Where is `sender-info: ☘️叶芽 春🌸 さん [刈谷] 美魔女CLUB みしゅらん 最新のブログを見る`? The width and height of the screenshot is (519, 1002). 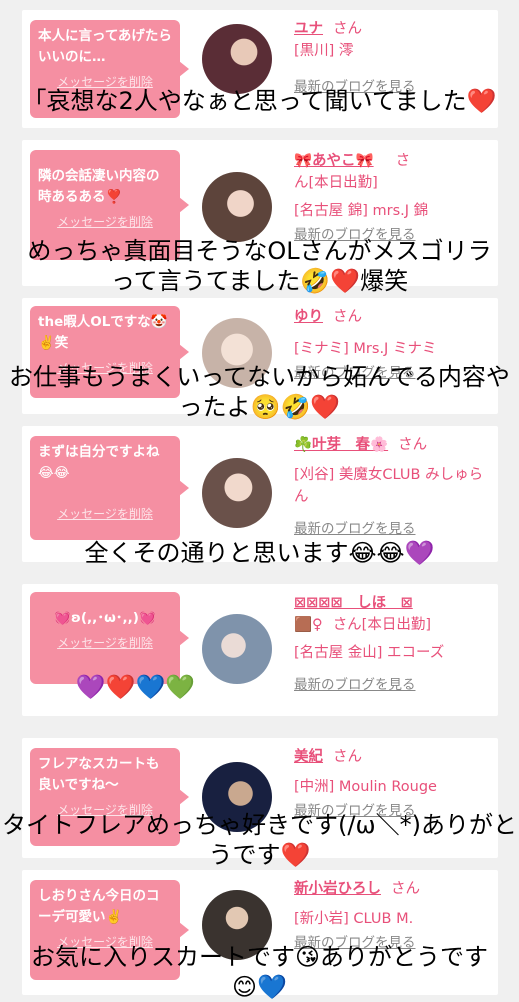 sender-info: ☘️叶芽 春🌸 さん [刈谷] 美魔女CLUB みしゅらん 最新のブログを見る is located at coordinates (394, 487).